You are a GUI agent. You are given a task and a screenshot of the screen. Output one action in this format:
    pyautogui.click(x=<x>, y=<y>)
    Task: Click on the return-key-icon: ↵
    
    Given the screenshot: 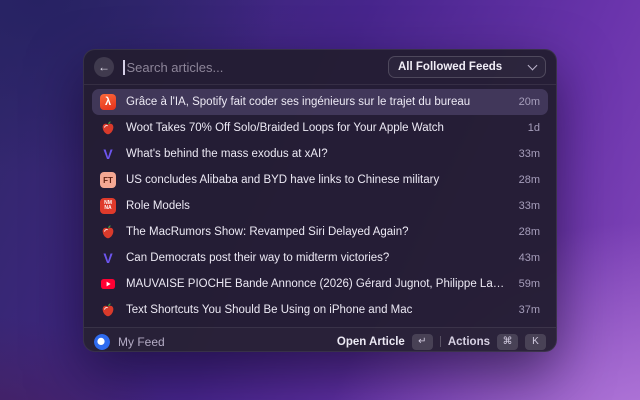 What is the action you would take?
    pyautogui.click(x=422, y=341)
    